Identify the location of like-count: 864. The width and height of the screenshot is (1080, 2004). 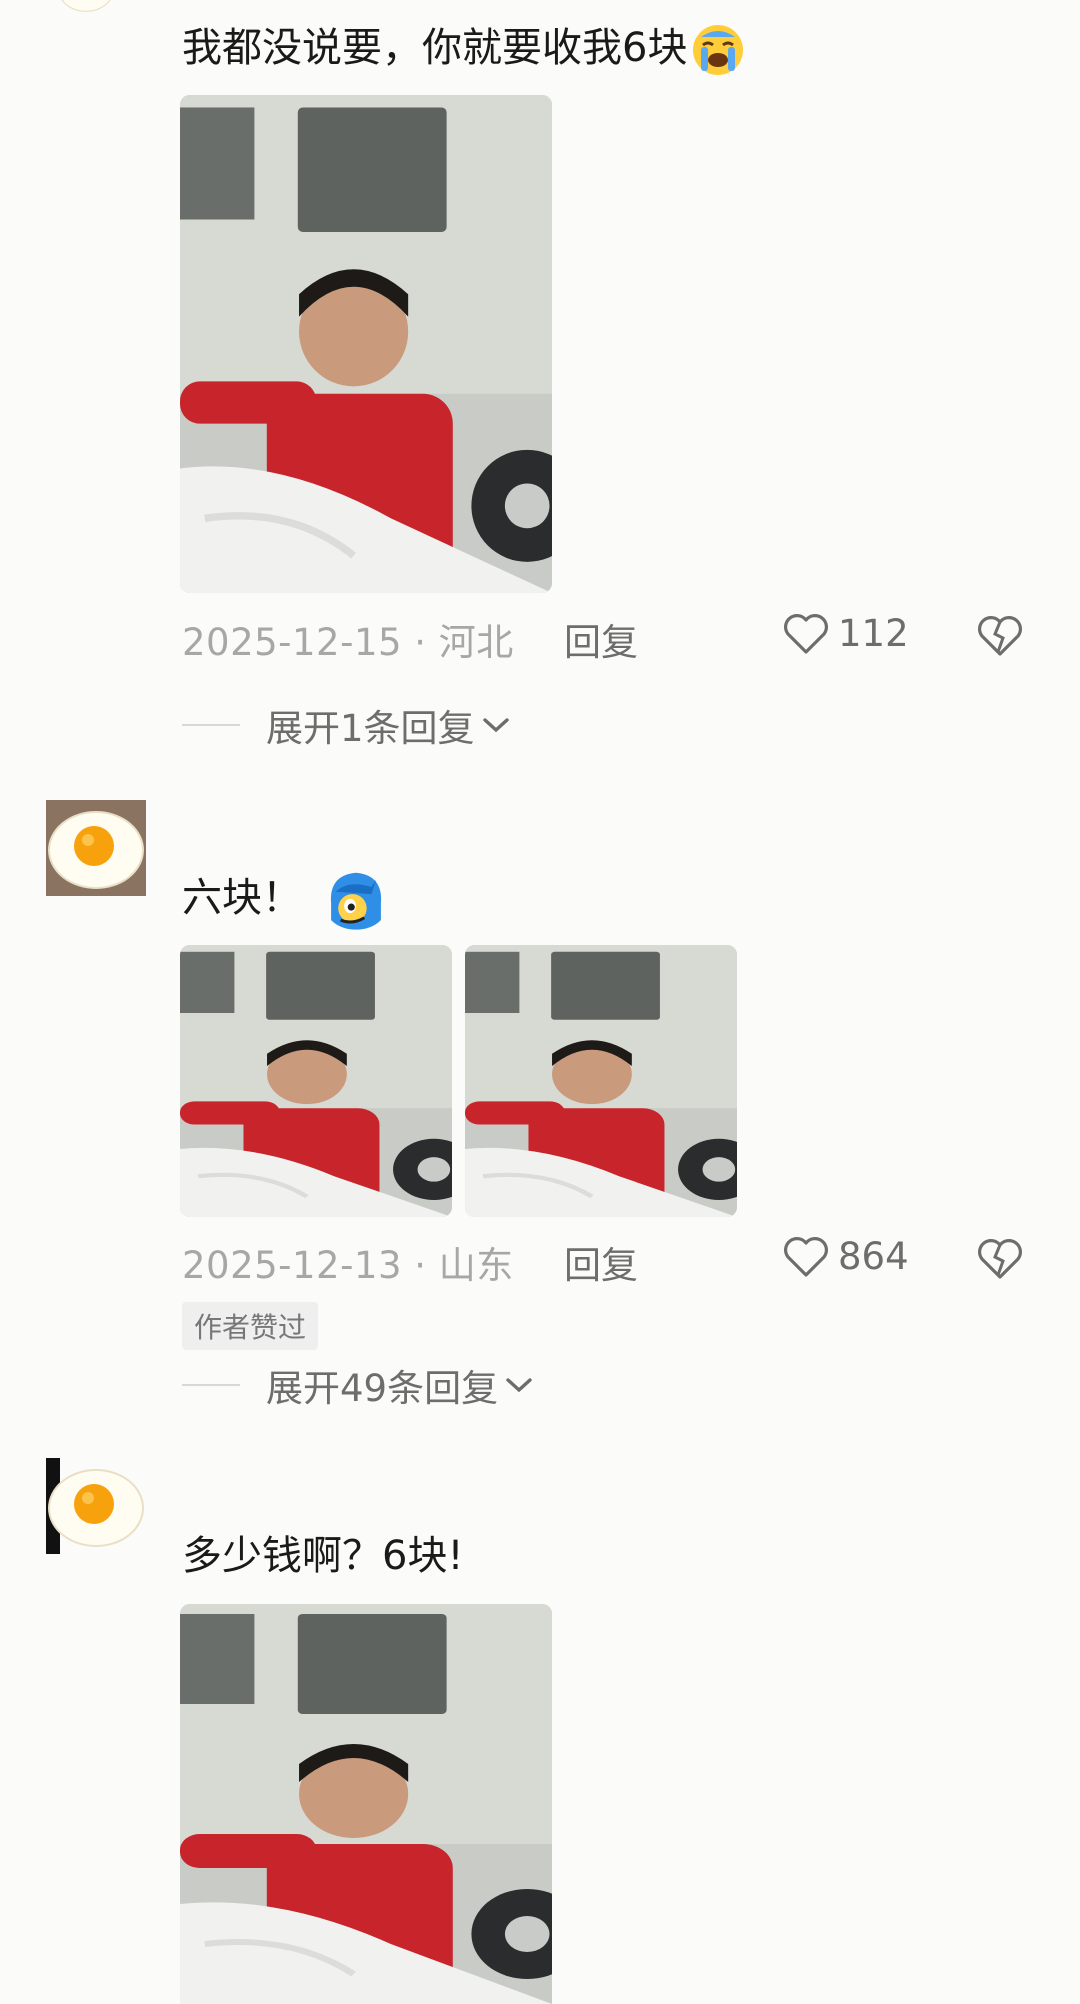
(873, 1256).